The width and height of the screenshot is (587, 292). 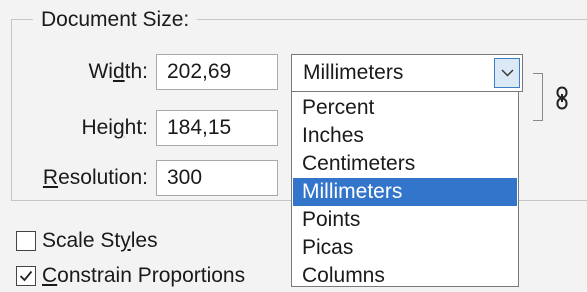 What do you see at coordinates (562, 98) in the screenshot?
I see `chain-link-icon` at bounding box center [562, 98].